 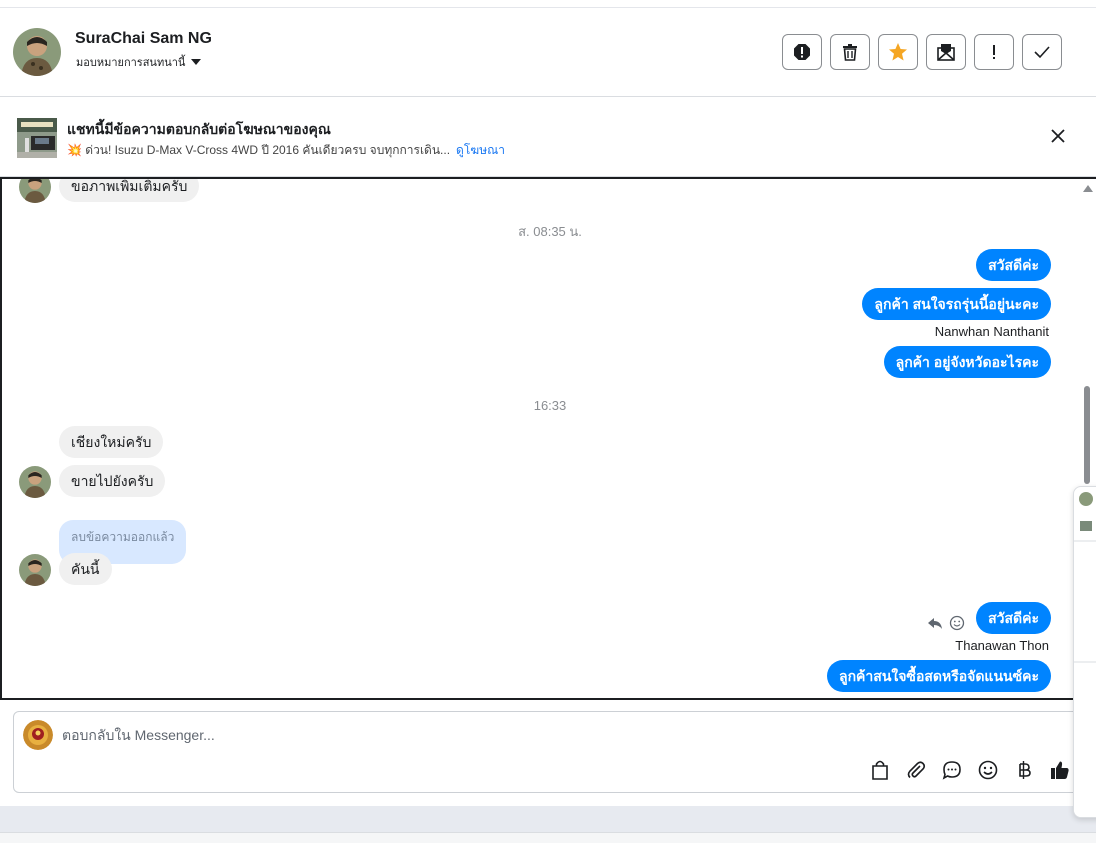 What do you see at coordinates (1088, 188) in the screenshot?
I see `scroll-up-arrow-icon` at bounding box center [1088, 188].